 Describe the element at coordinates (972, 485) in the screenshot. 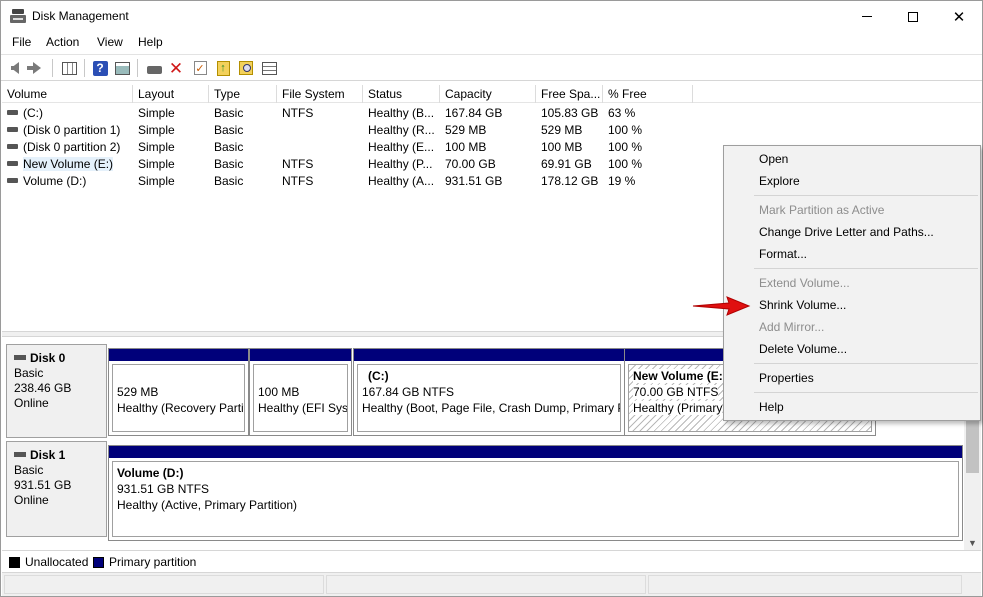

I see `graphical-view-scrollbar: ▼` at that location.